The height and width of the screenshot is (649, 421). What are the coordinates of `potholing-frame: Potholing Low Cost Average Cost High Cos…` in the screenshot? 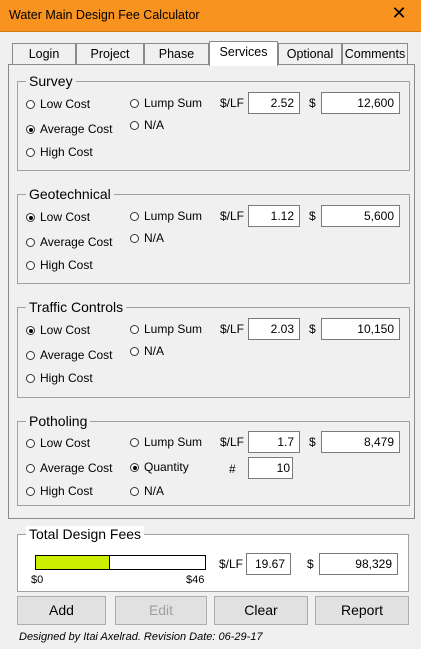 It's located at (213, 459).